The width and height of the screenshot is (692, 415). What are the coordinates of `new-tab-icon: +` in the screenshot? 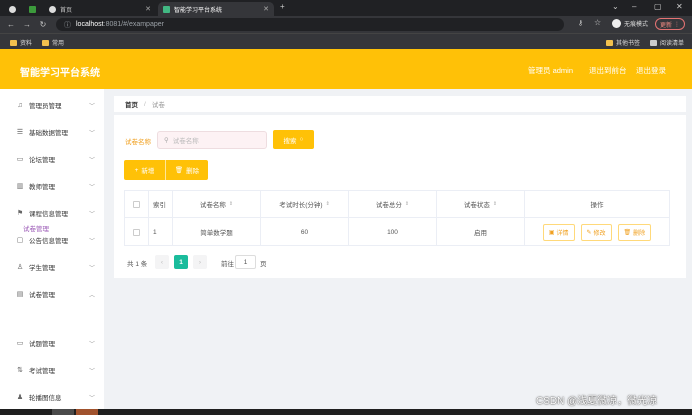 It's located at (282, 6).